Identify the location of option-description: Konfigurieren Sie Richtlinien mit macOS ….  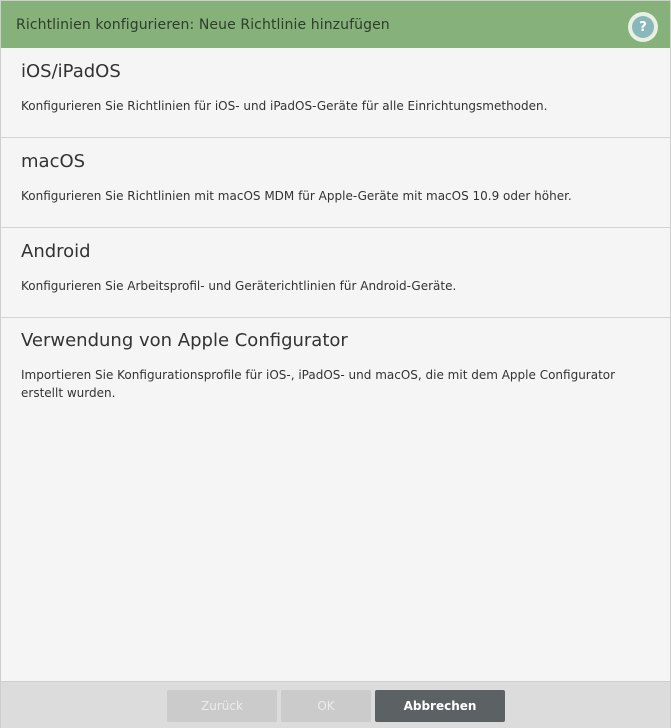
(296, 196).